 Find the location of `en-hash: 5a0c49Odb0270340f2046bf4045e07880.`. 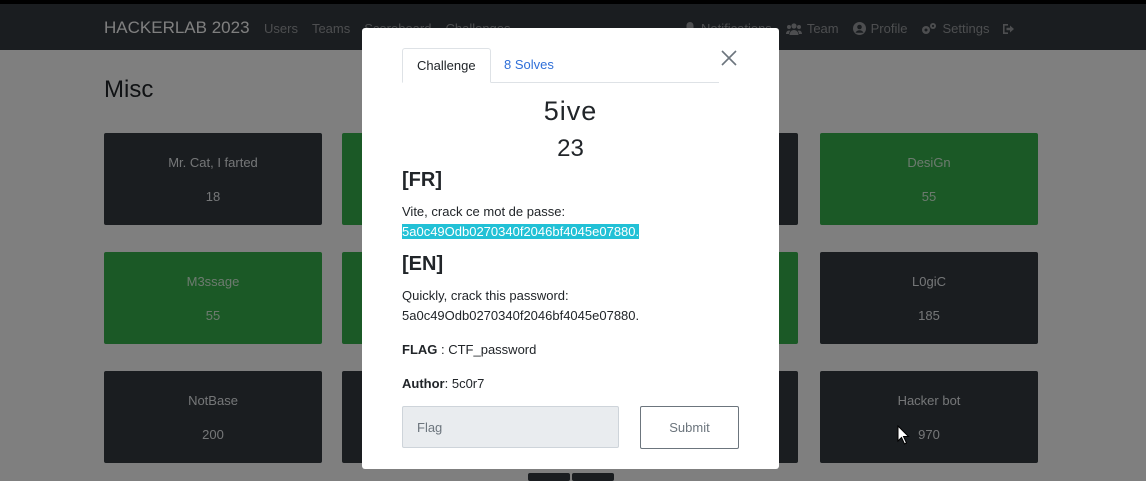

en-hash: 5a0c49Odb0270340f2046bf4045e07880. is located at coordinates (521, 315).